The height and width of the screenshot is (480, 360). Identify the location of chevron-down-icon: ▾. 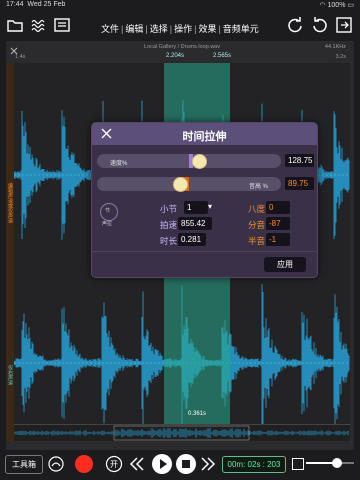
(210, 206).